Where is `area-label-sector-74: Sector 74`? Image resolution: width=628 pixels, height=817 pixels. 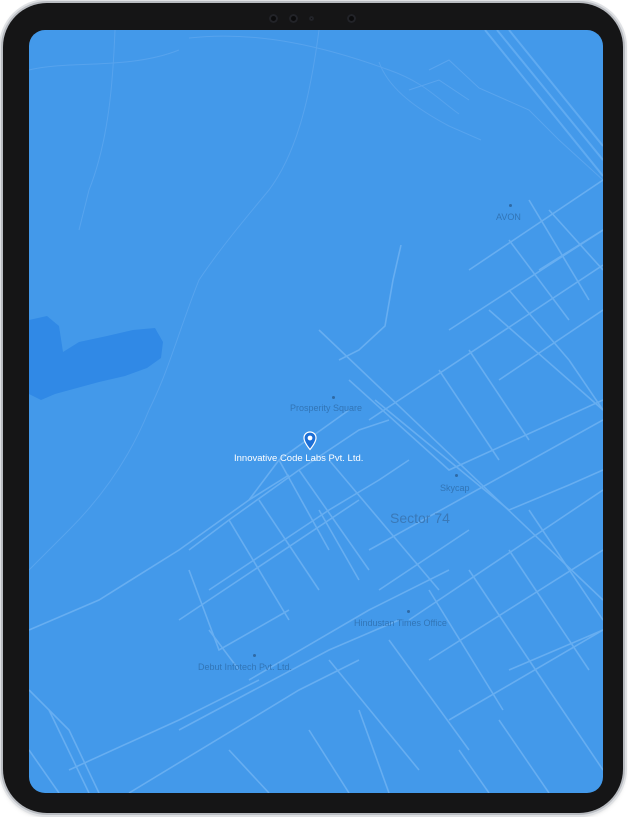 area-label-sector-74: Sector 74 is located at coordinates (420, 518).